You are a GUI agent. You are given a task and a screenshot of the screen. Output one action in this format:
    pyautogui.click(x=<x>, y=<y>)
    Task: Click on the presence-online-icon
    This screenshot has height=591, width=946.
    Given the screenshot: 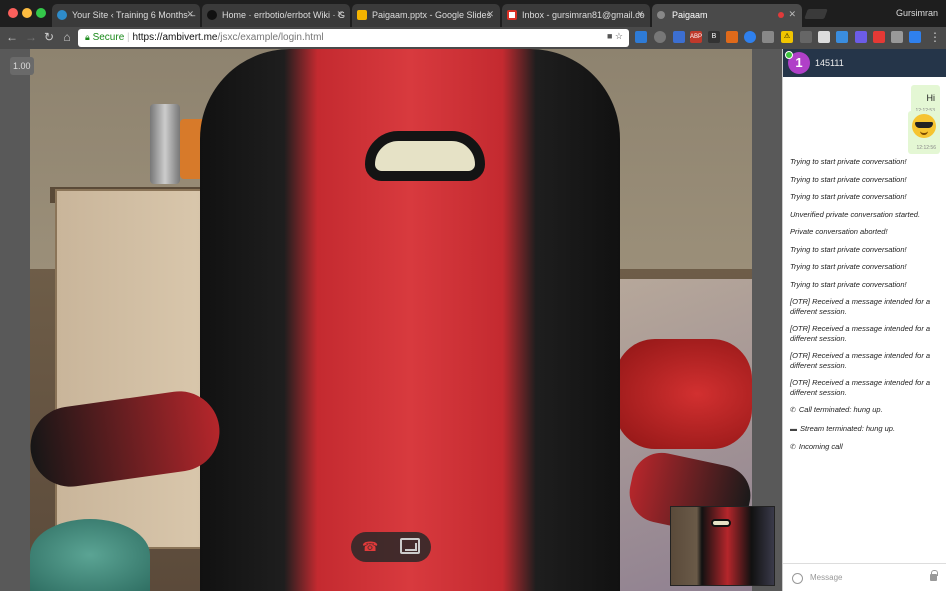 What is the action you would take?
    pyautogui.click(x=789, y=55)
    